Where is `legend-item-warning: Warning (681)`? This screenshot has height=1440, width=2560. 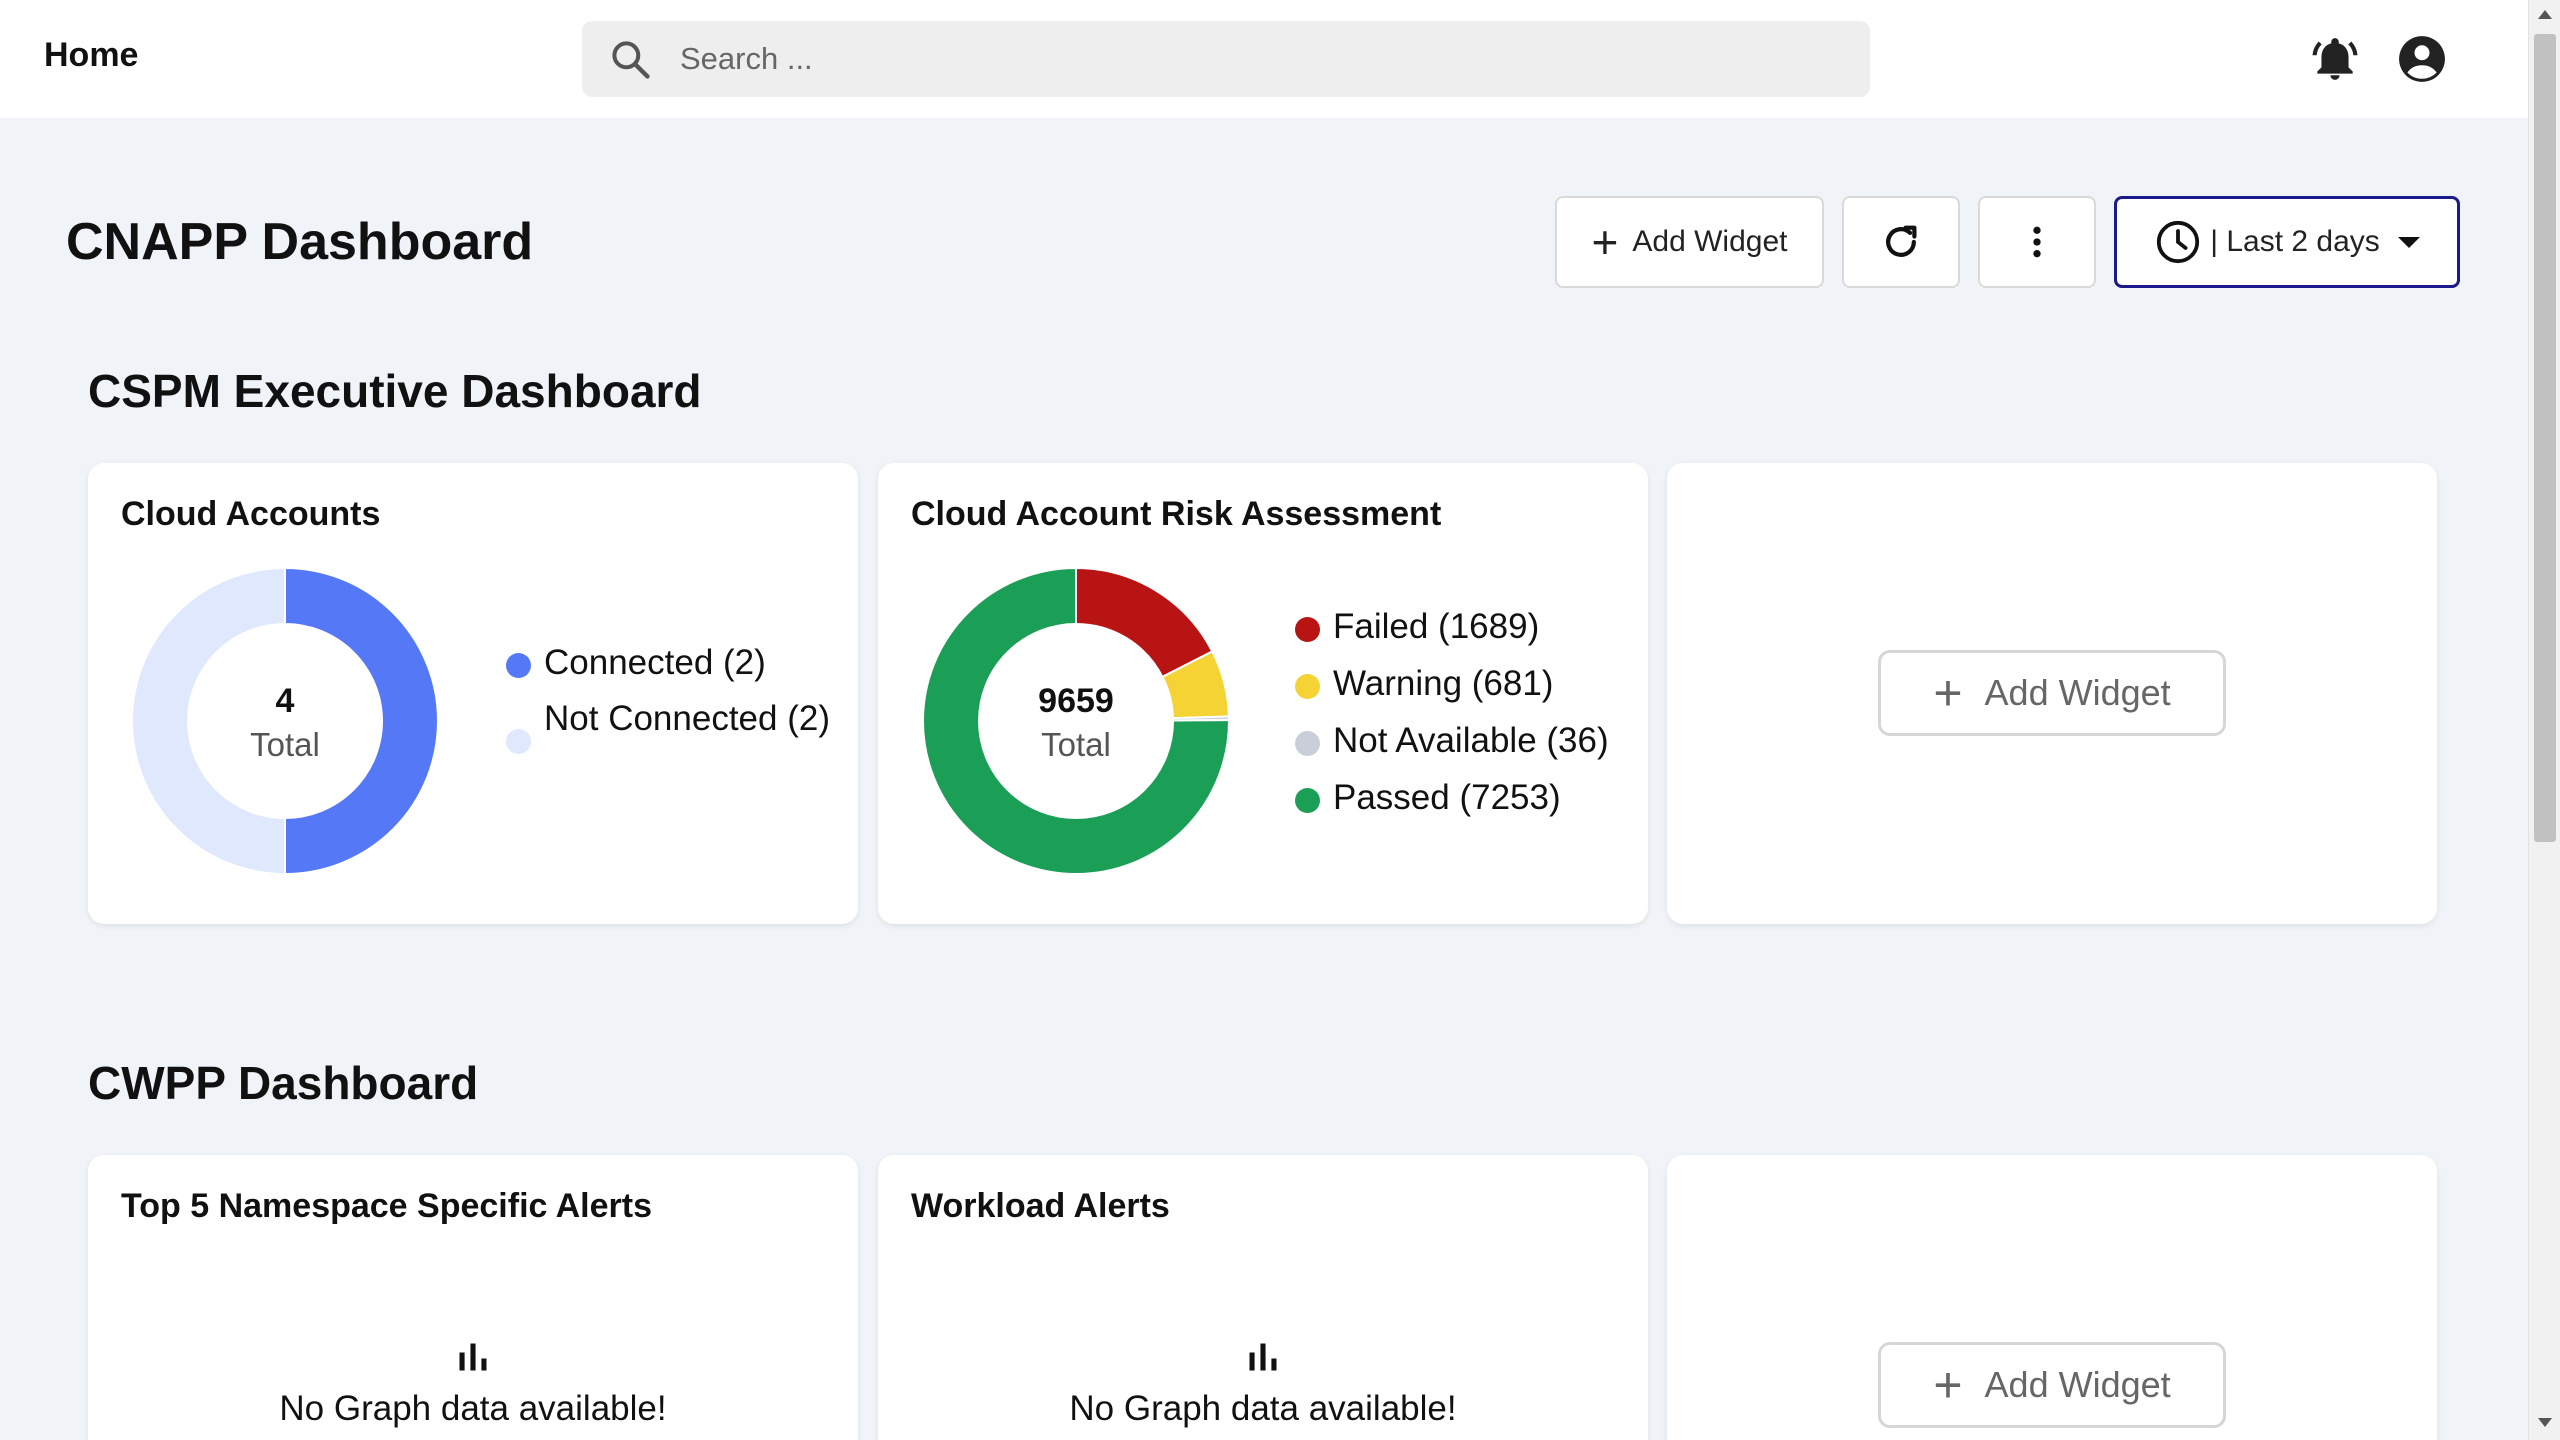 legend-item-warning: Warning (681) is located at coordinates (1465, 684).